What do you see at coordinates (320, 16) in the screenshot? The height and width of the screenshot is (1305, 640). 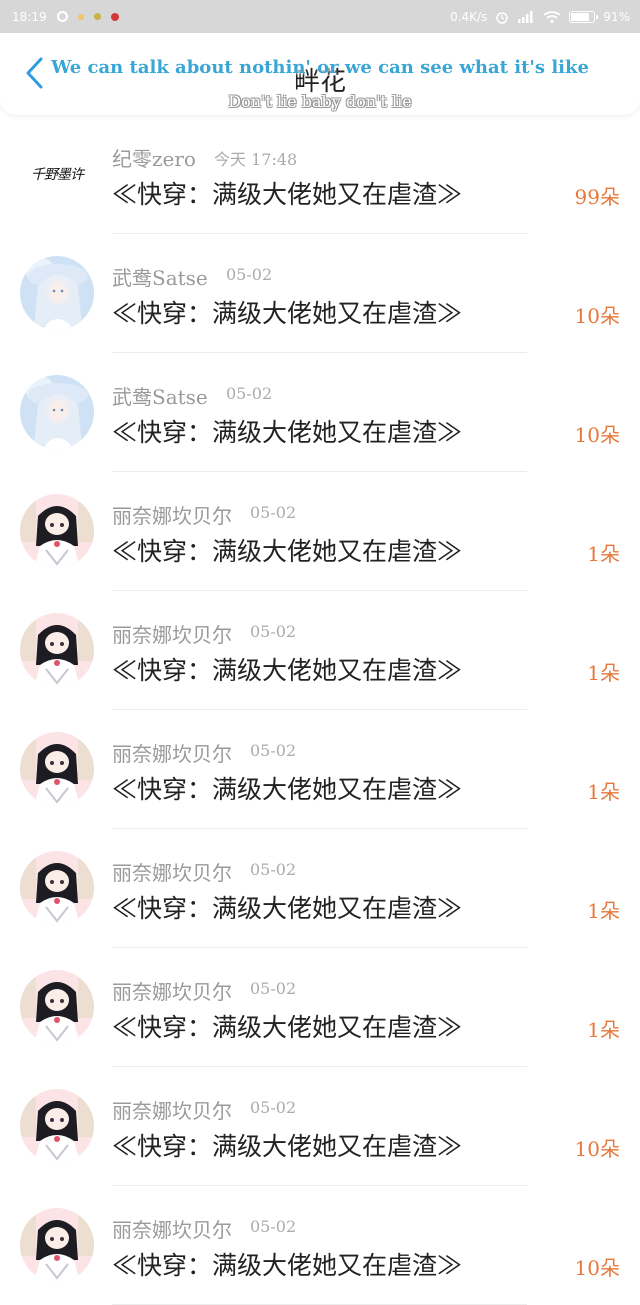 I see `status-bar: 18:19 0.4K/s 91%` at bounding box center [320, 16].